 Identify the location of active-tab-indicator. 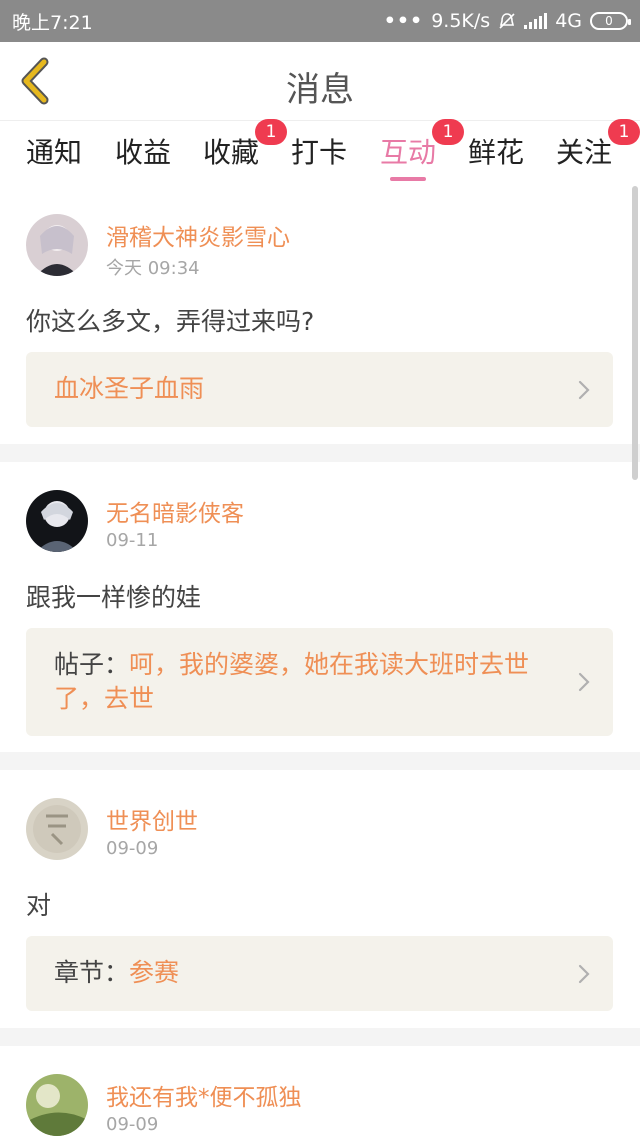
(408, 179).